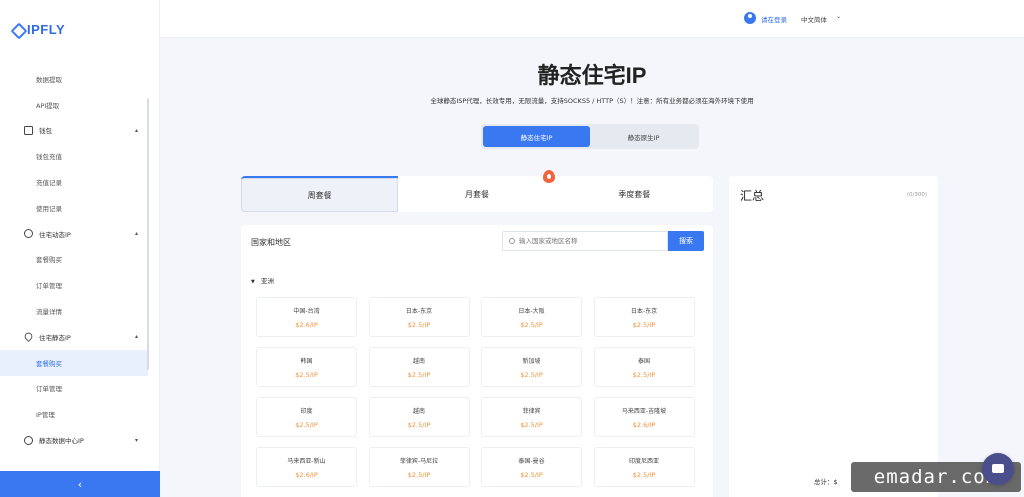 The width and height of the screenshot is (1024, 497). What do you see at coordinates (512, 241) in the screenshot?
I see `search-icon` at bounding box center [512, 241].